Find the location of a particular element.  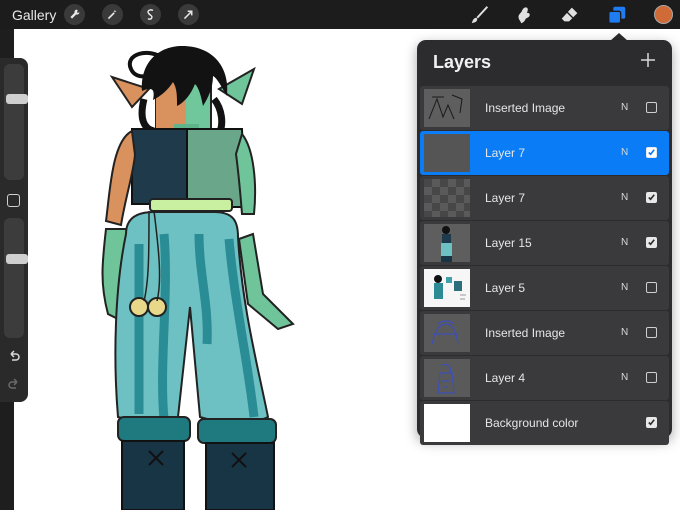

adjustments-button is located at coordinates (112, 14).